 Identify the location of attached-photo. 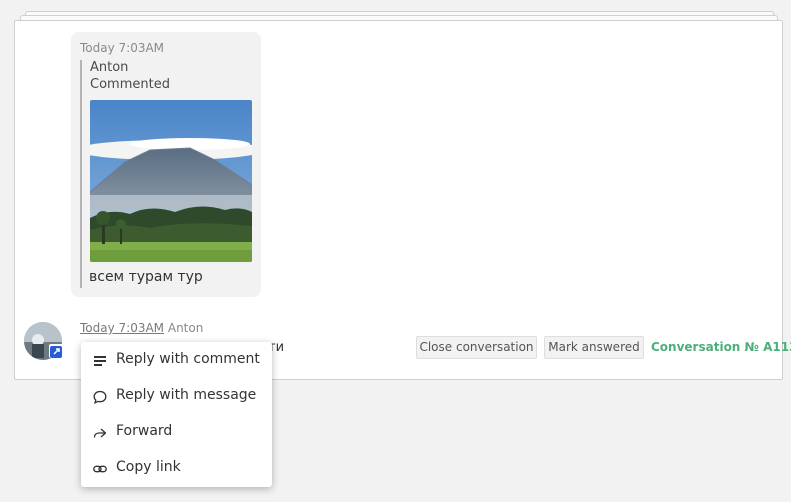
(171, 181).